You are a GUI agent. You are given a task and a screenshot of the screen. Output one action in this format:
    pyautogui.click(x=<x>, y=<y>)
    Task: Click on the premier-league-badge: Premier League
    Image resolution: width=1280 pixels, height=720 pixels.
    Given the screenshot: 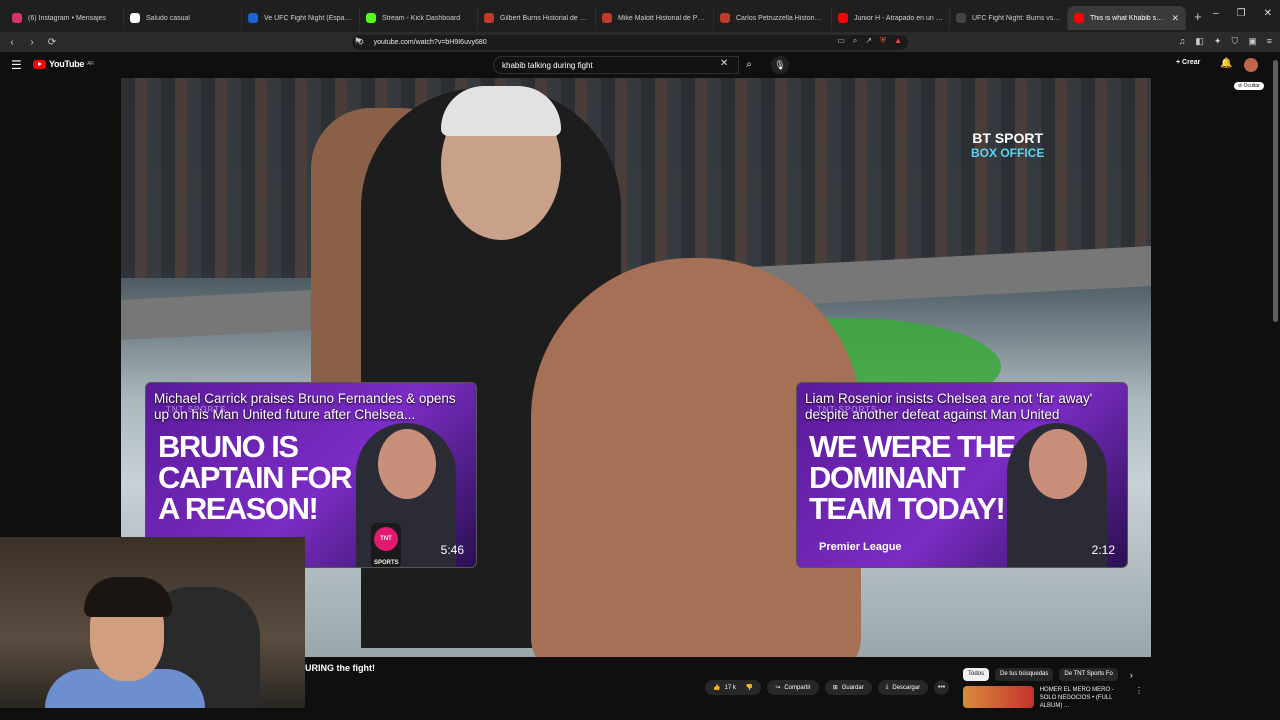 What is the action you would take?
    pyautogui.click(x=860, y=547)
    